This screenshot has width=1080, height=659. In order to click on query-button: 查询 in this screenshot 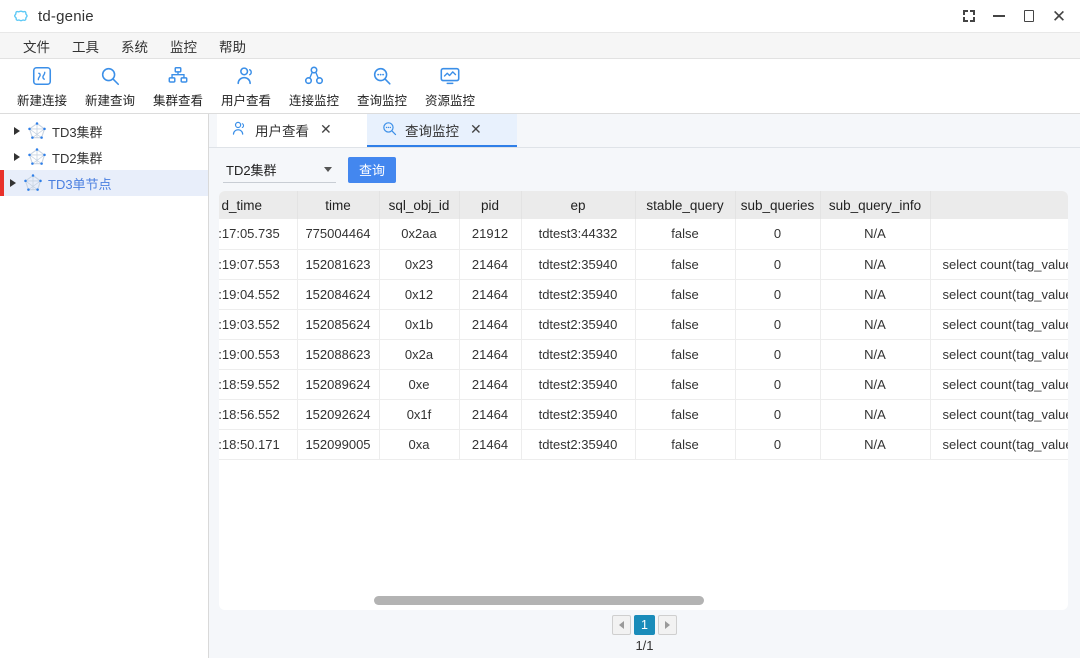, I will do `click(372, 169)`.